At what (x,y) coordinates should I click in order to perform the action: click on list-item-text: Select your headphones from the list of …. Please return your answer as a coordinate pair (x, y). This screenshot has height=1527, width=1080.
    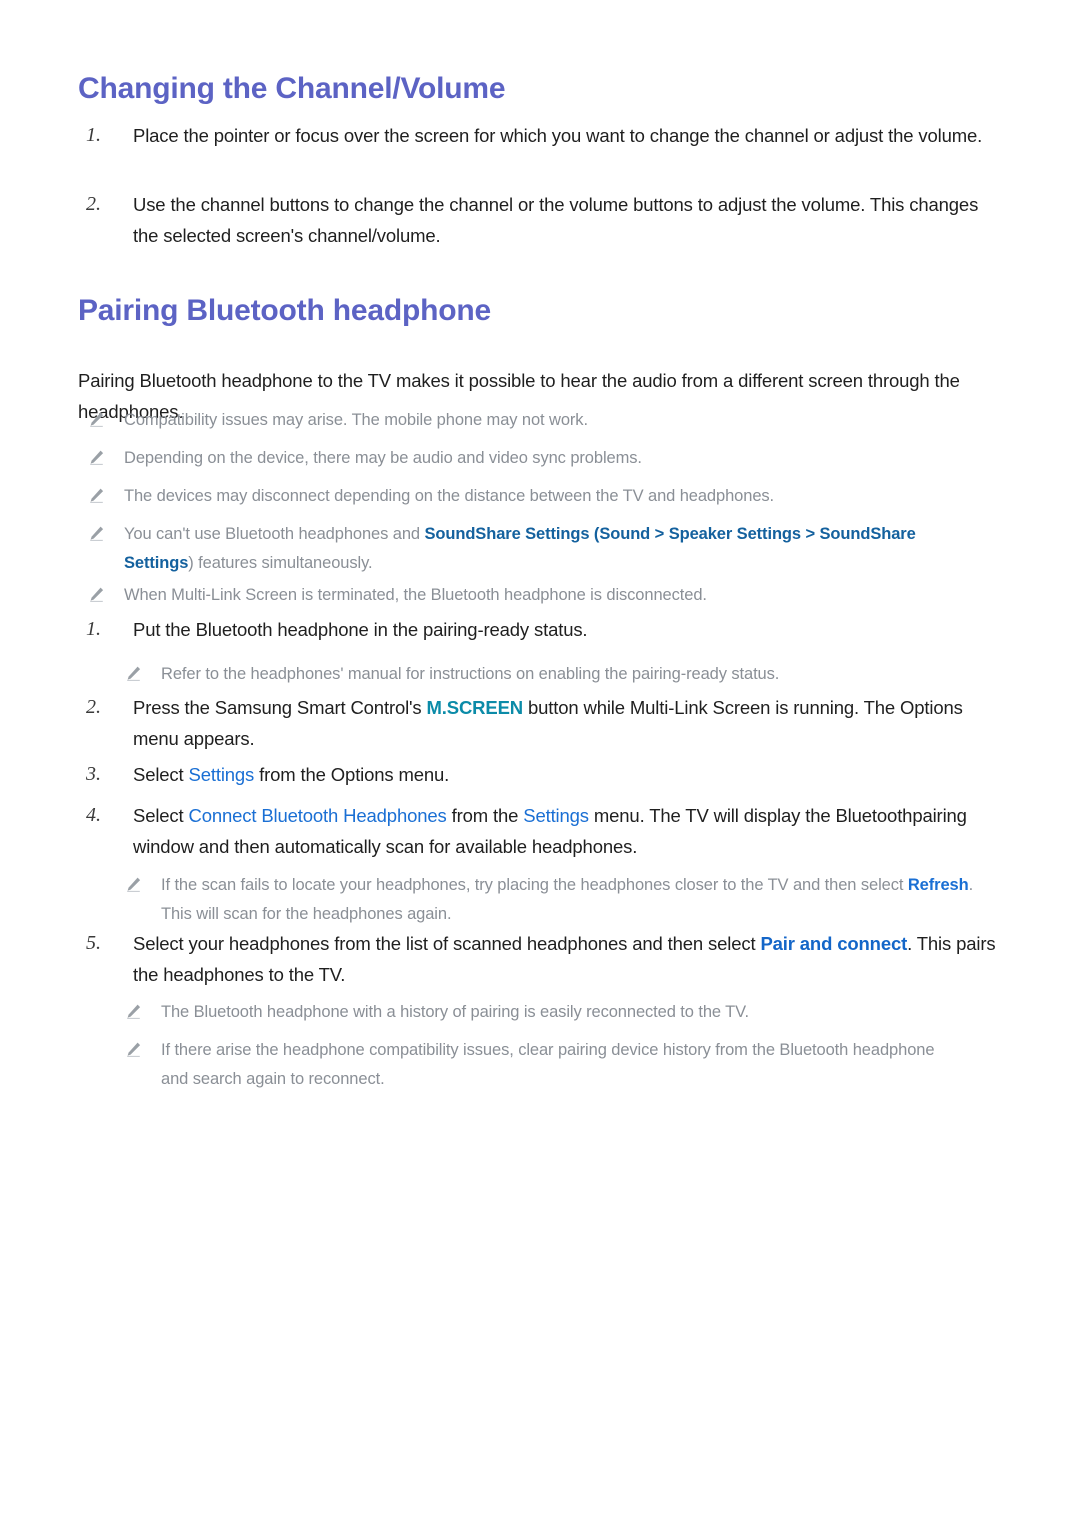
    Looking at the image, I should click on (569, 959).